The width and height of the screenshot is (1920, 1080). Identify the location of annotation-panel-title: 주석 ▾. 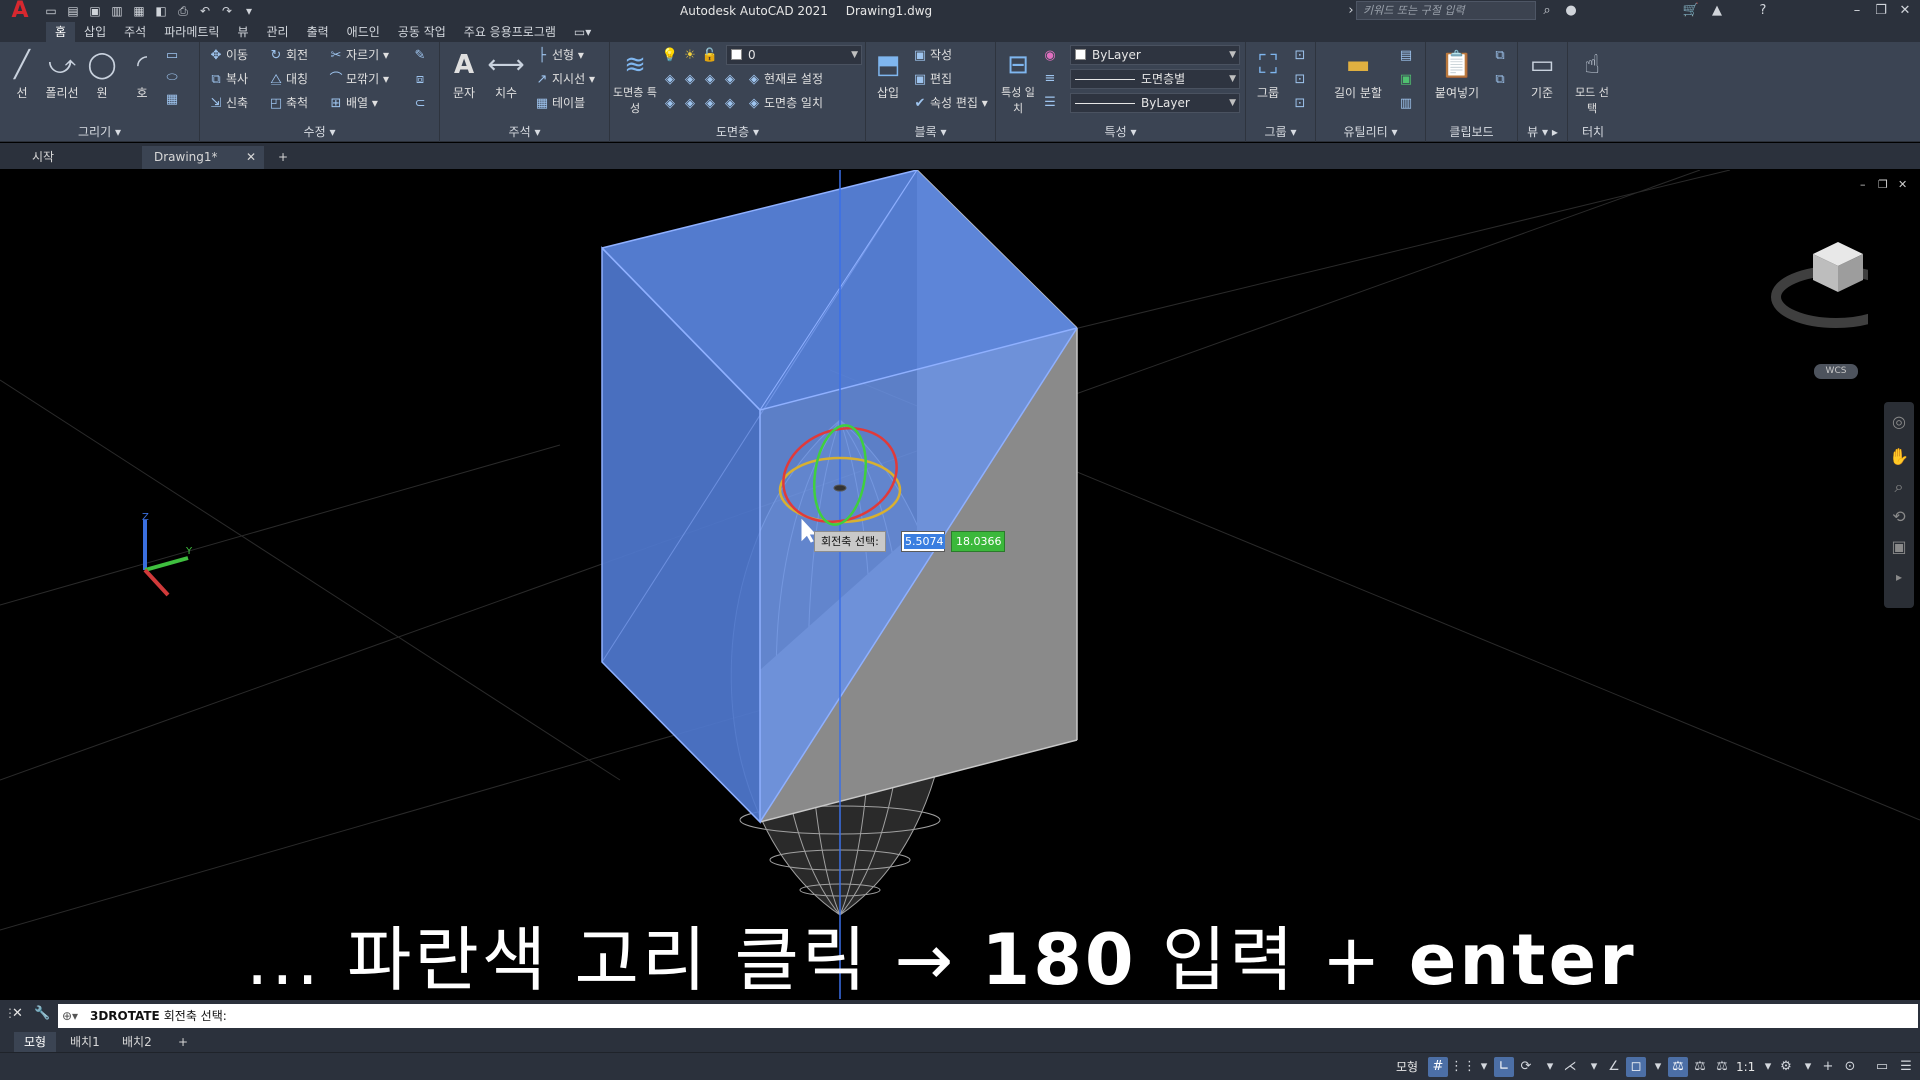
(524, 132).